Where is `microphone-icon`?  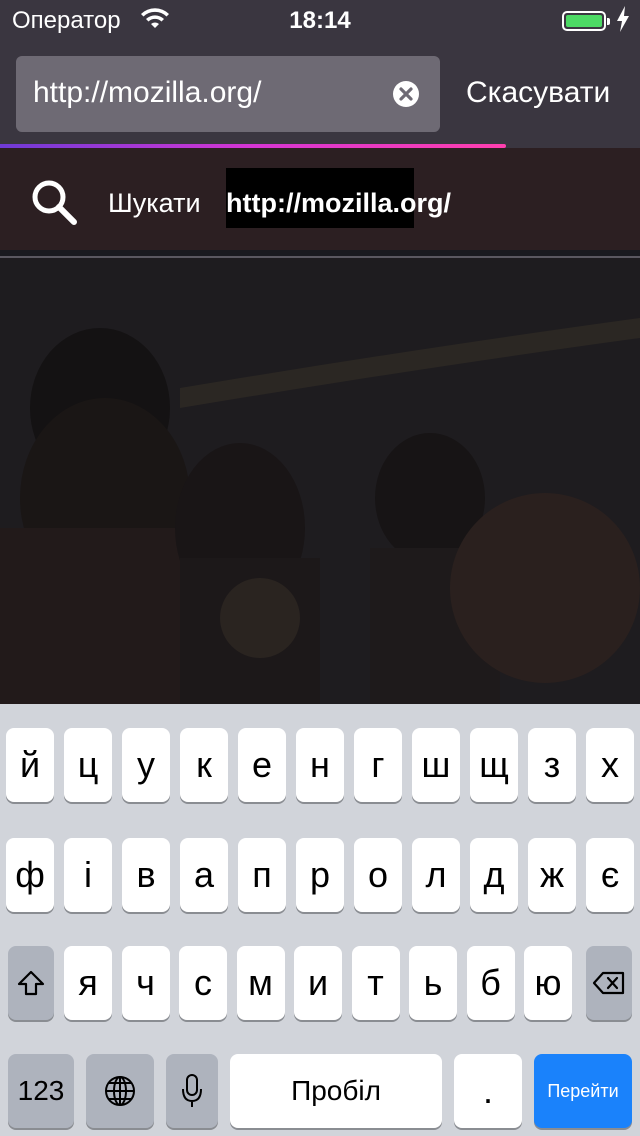 microphone-icon is located at coordinates (192, 1090).